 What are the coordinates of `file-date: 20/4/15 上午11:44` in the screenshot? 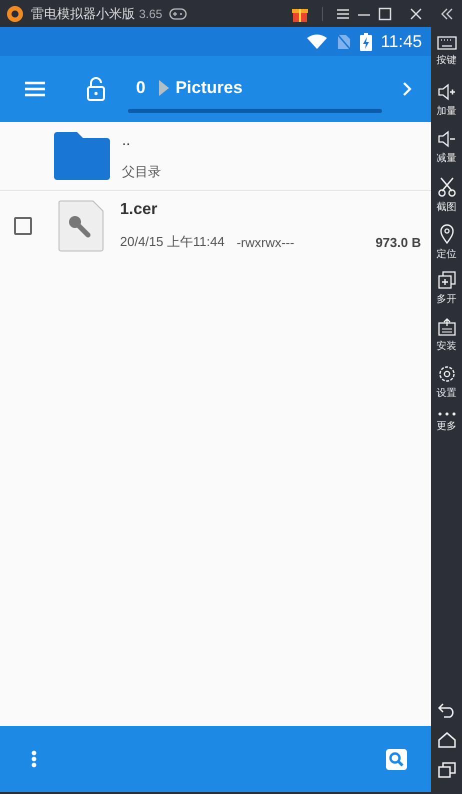 It's located at (172, 242).